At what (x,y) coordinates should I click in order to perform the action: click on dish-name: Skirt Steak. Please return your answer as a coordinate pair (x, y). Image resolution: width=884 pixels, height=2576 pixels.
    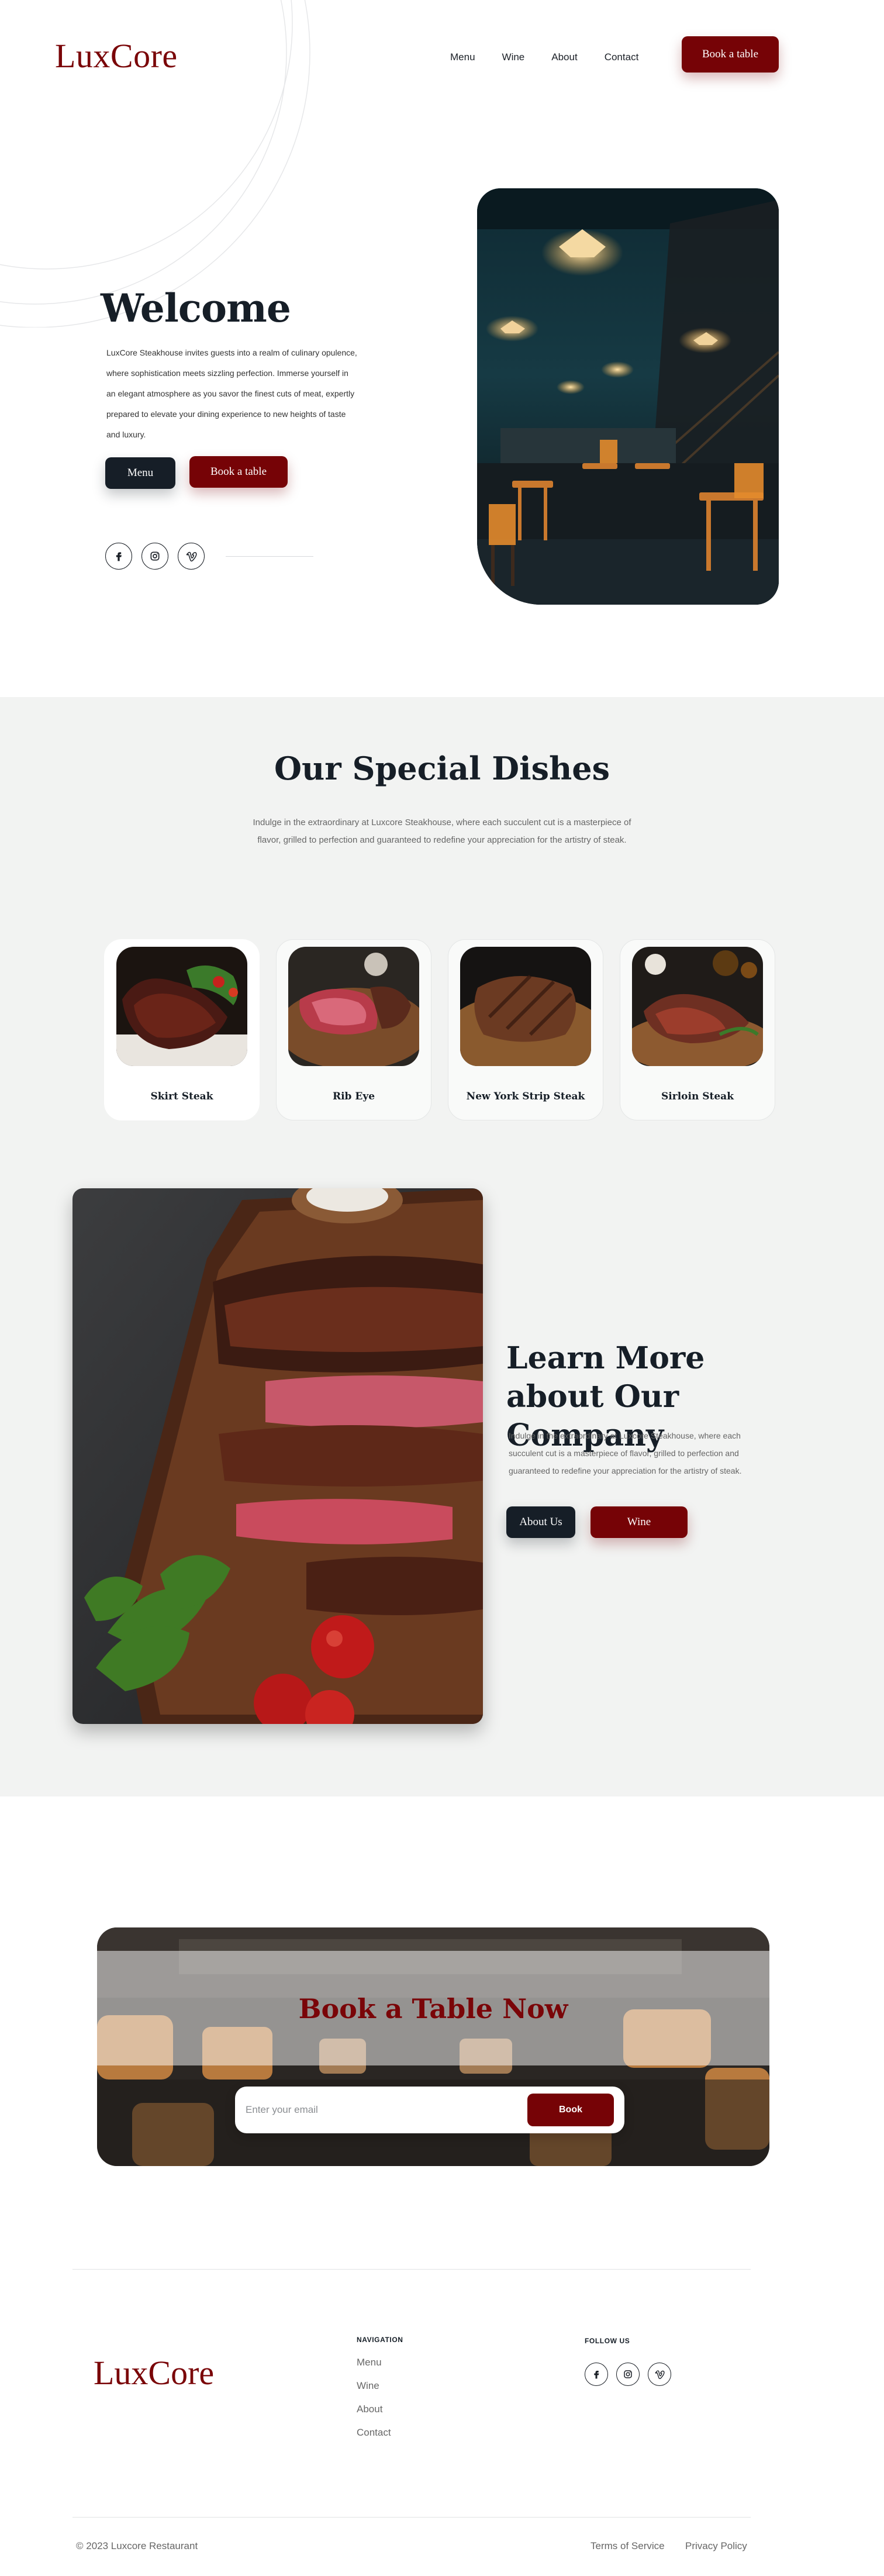
    Looking at the image, I should click on (181, 1097).